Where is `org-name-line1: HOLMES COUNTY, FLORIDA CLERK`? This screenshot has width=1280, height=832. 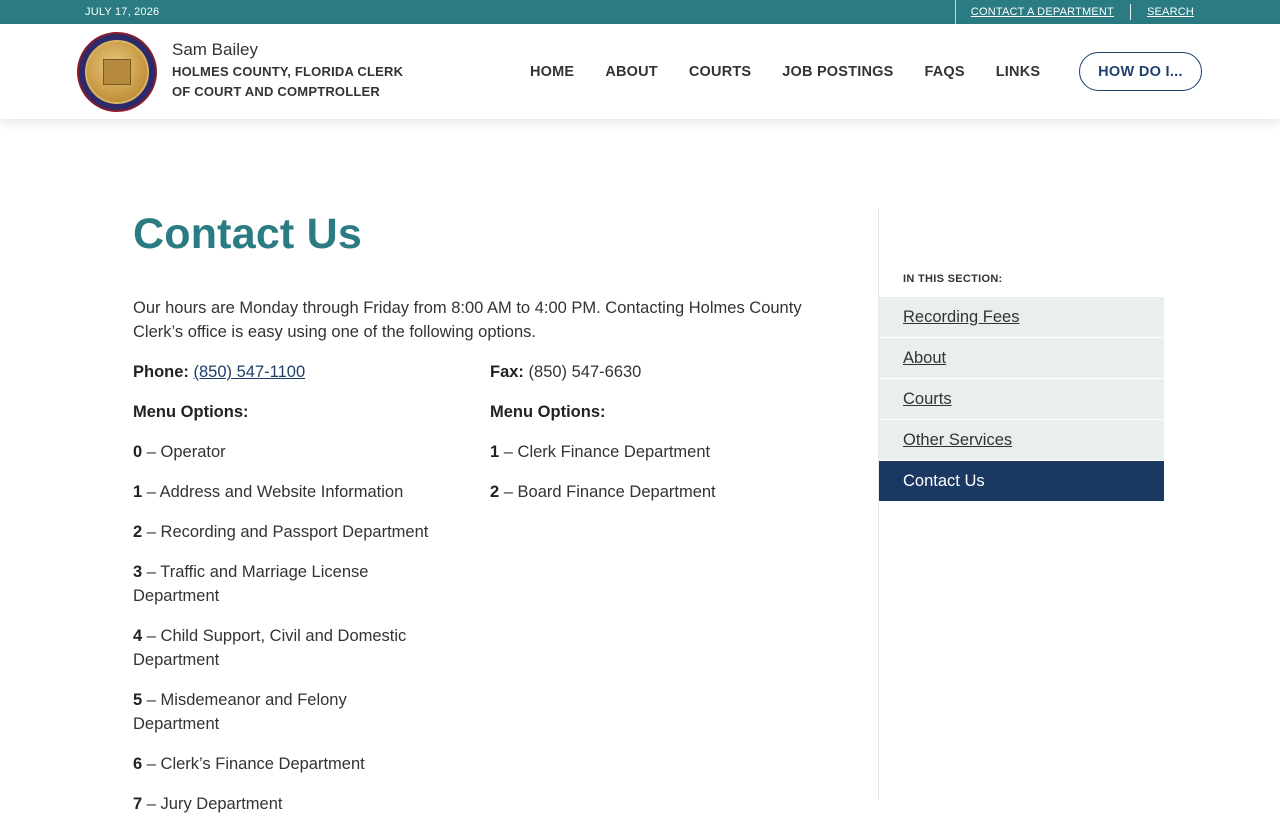
org-name-line1: HOLMES COUNTY, FLORIDA CLERK is located at coordinates (288, 71).